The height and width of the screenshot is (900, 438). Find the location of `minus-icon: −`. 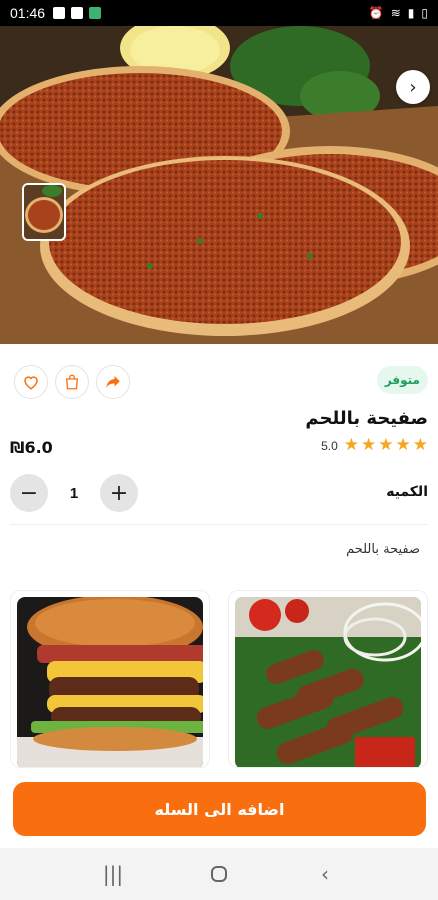

minus-icon: − is located at coordinates (29, 493).